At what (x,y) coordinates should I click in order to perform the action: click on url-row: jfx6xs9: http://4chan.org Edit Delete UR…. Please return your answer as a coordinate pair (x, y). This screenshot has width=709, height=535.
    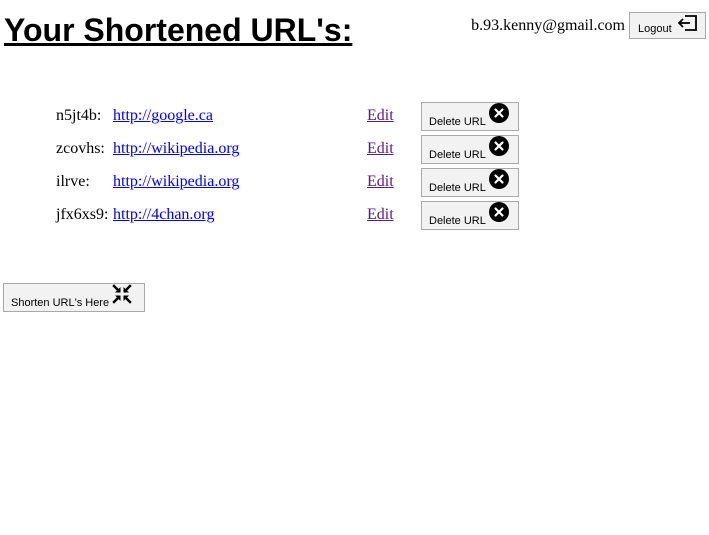
    Looking at the image, I should click on (291, 217).